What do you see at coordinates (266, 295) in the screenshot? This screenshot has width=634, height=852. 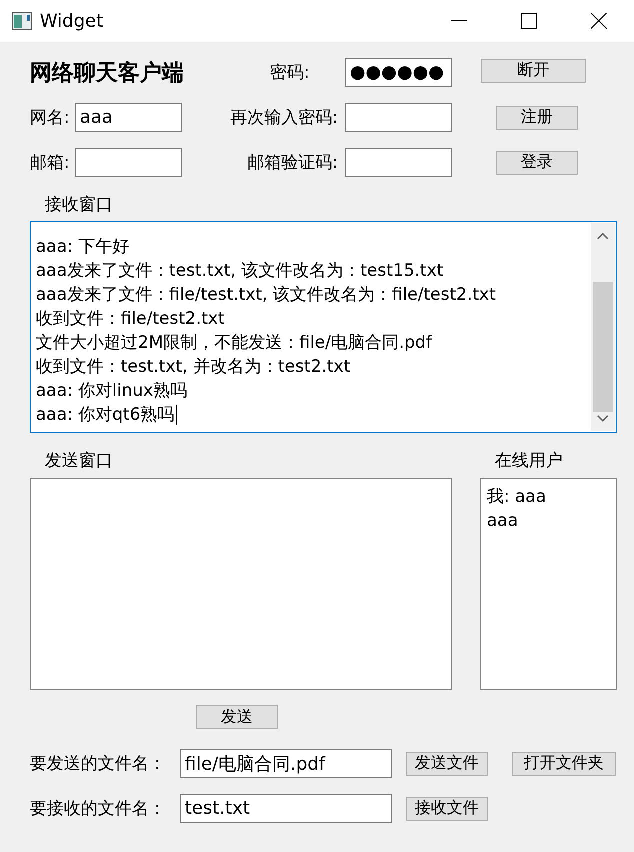 I see `message-line: aaa发来了文件：file/test.txt, 该文件改名为：file/test2.txt` at bounding box center [266, 295].